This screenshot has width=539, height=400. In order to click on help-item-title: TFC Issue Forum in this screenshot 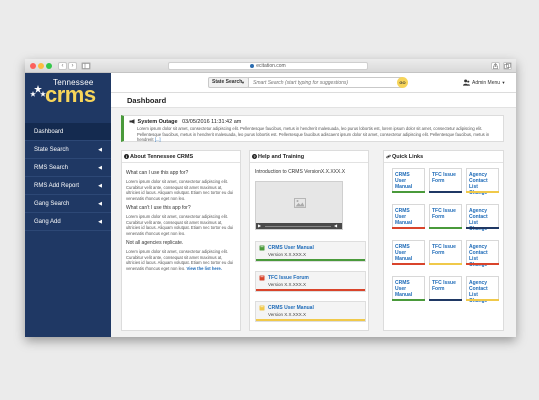, I will do `click(288, 278)`.